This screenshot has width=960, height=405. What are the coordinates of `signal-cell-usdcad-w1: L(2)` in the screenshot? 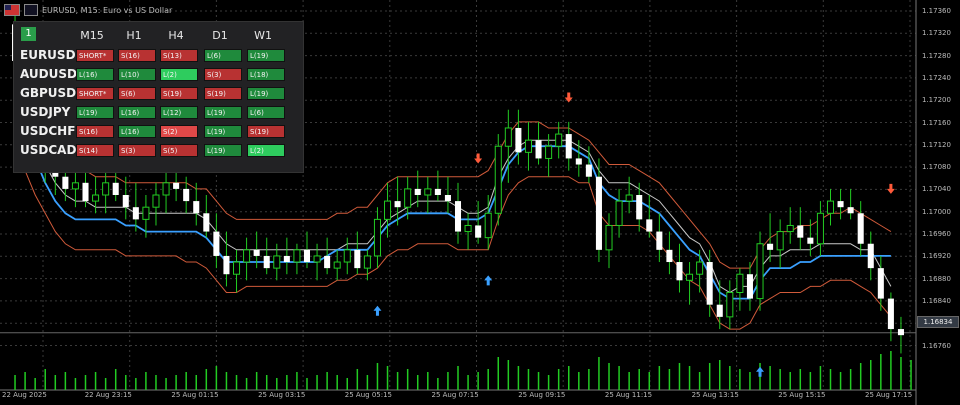 It's located at (266, 150).